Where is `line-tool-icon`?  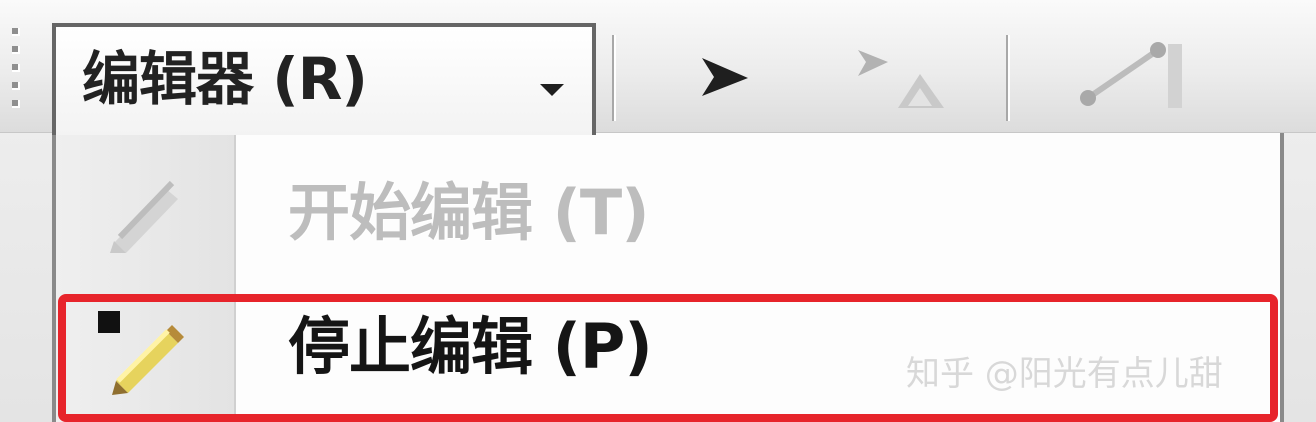 line-tool-icon is located at coordinates (1131, 75).